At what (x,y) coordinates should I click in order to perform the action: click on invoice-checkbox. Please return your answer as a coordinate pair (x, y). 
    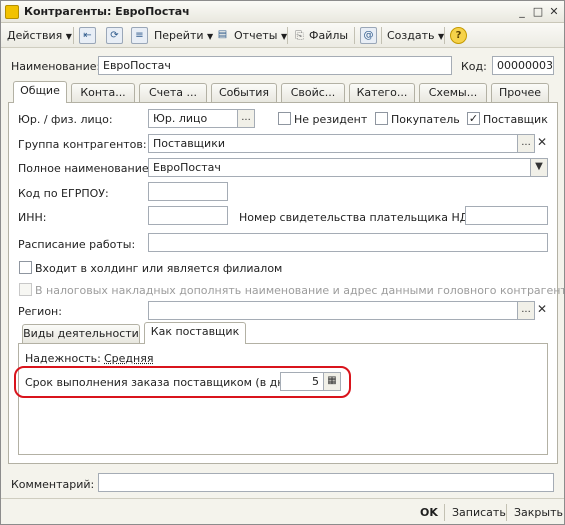
    Looking at the image, I should click on (25, 289).